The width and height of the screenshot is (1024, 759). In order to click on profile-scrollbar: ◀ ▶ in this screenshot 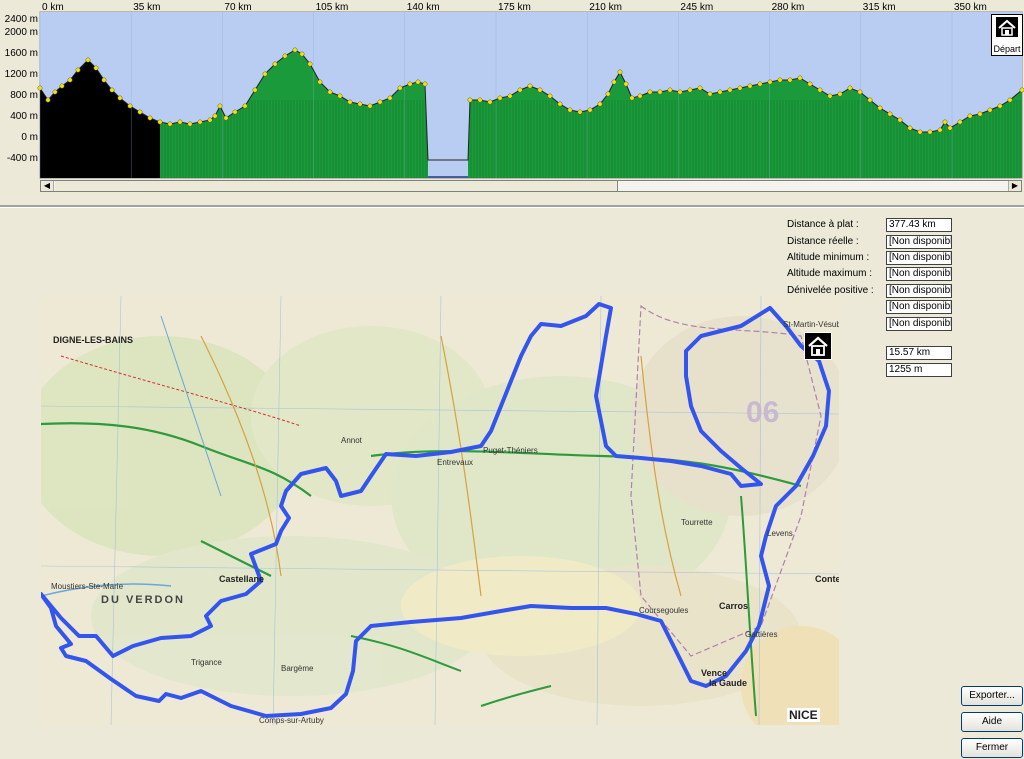, I will do `click(531, 186)`.